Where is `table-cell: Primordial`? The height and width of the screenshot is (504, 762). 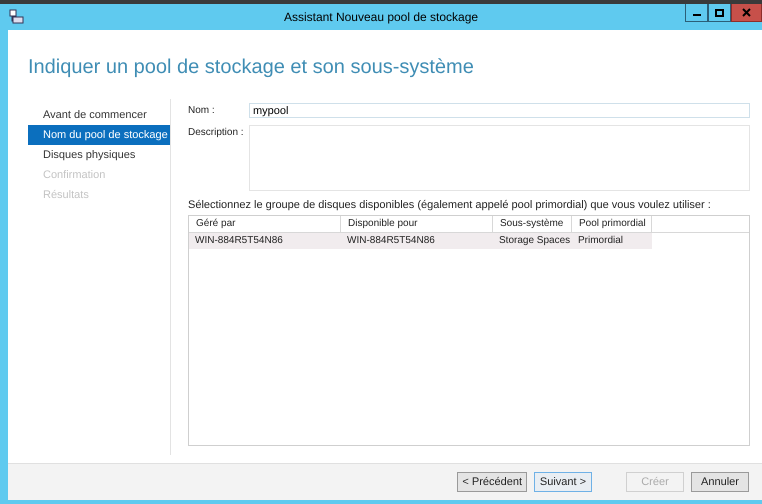
table-cell: Primordial is located at coordinates (612, 241).